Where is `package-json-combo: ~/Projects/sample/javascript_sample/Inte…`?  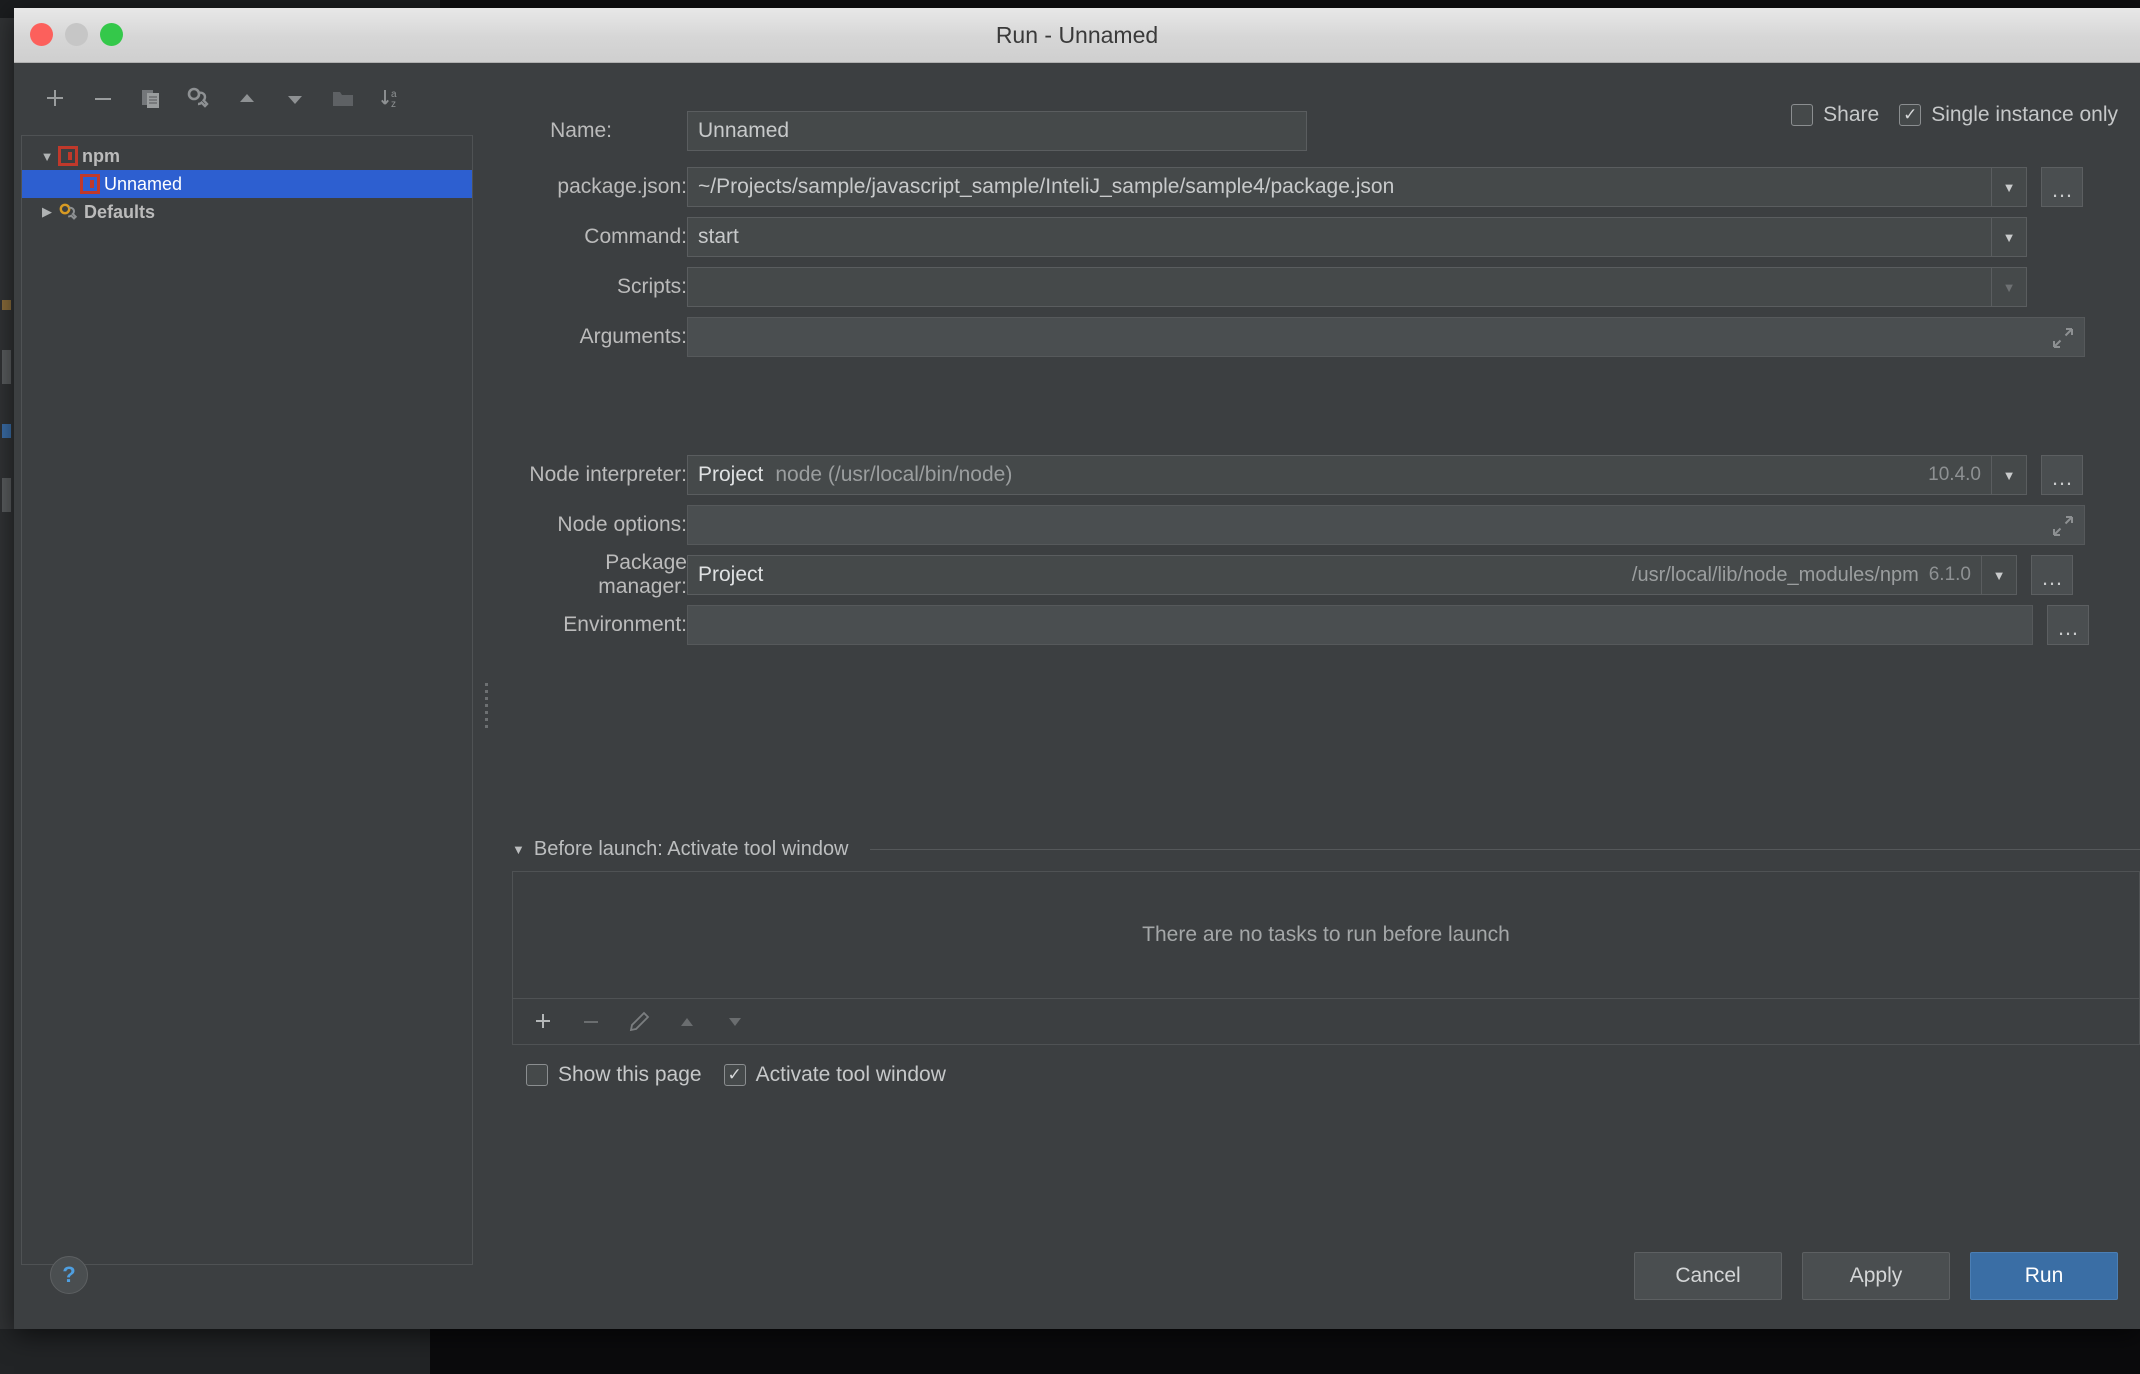 package-json-combo: ~/Projects/sample/javascript_sample/Inte… is located at coordinates (1357, 187).